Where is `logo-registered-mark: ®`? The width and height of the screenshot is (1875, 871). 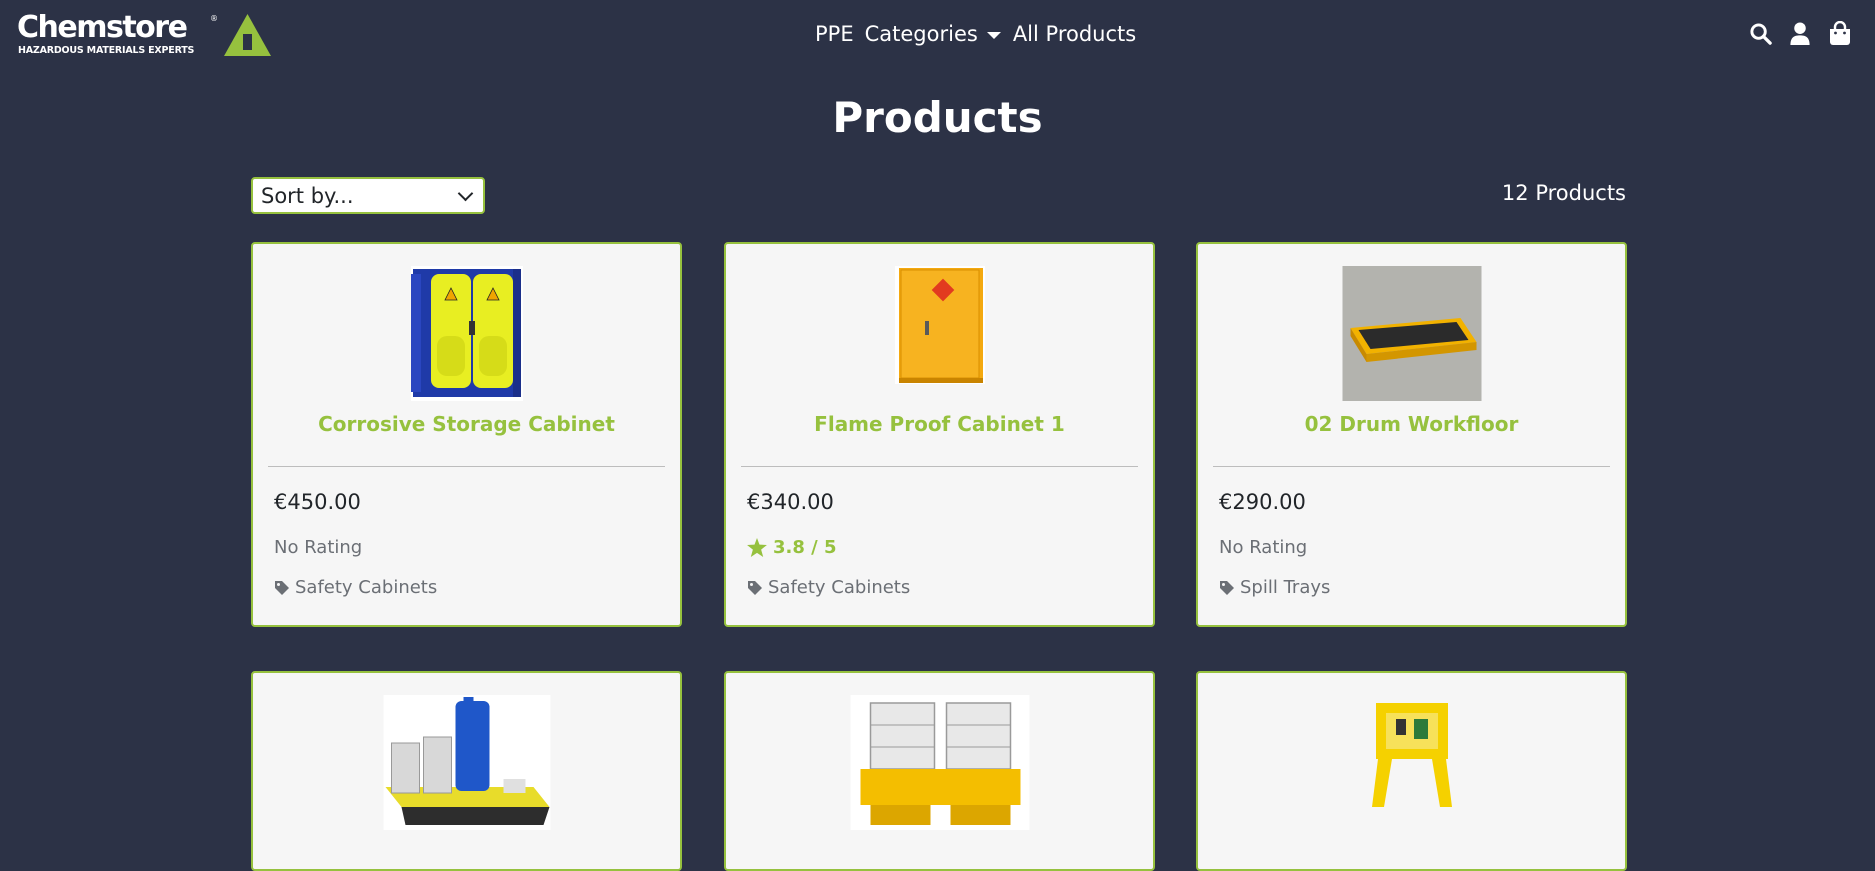 logo-registered-mark: ® is located at coordinates (214, 18).